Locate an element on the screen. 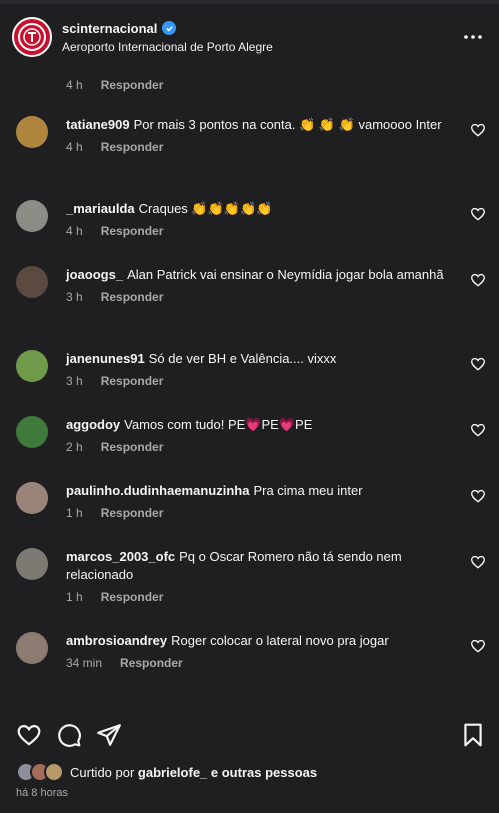 This screenshot has width=499, height=813. profile-avatar-logo is located at coordinates (32, 37).